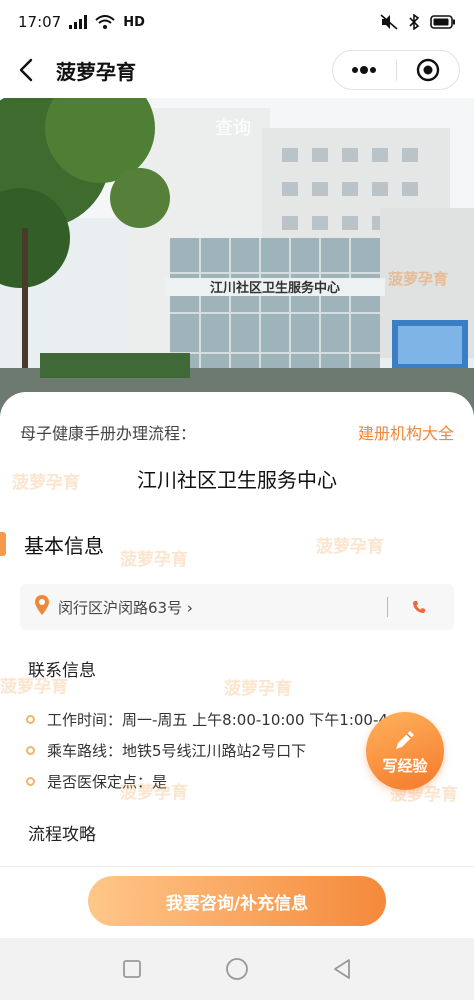 The height and width of the screenshot is (1000, 474). I want to click on target-close-icon, so click(427, 70).